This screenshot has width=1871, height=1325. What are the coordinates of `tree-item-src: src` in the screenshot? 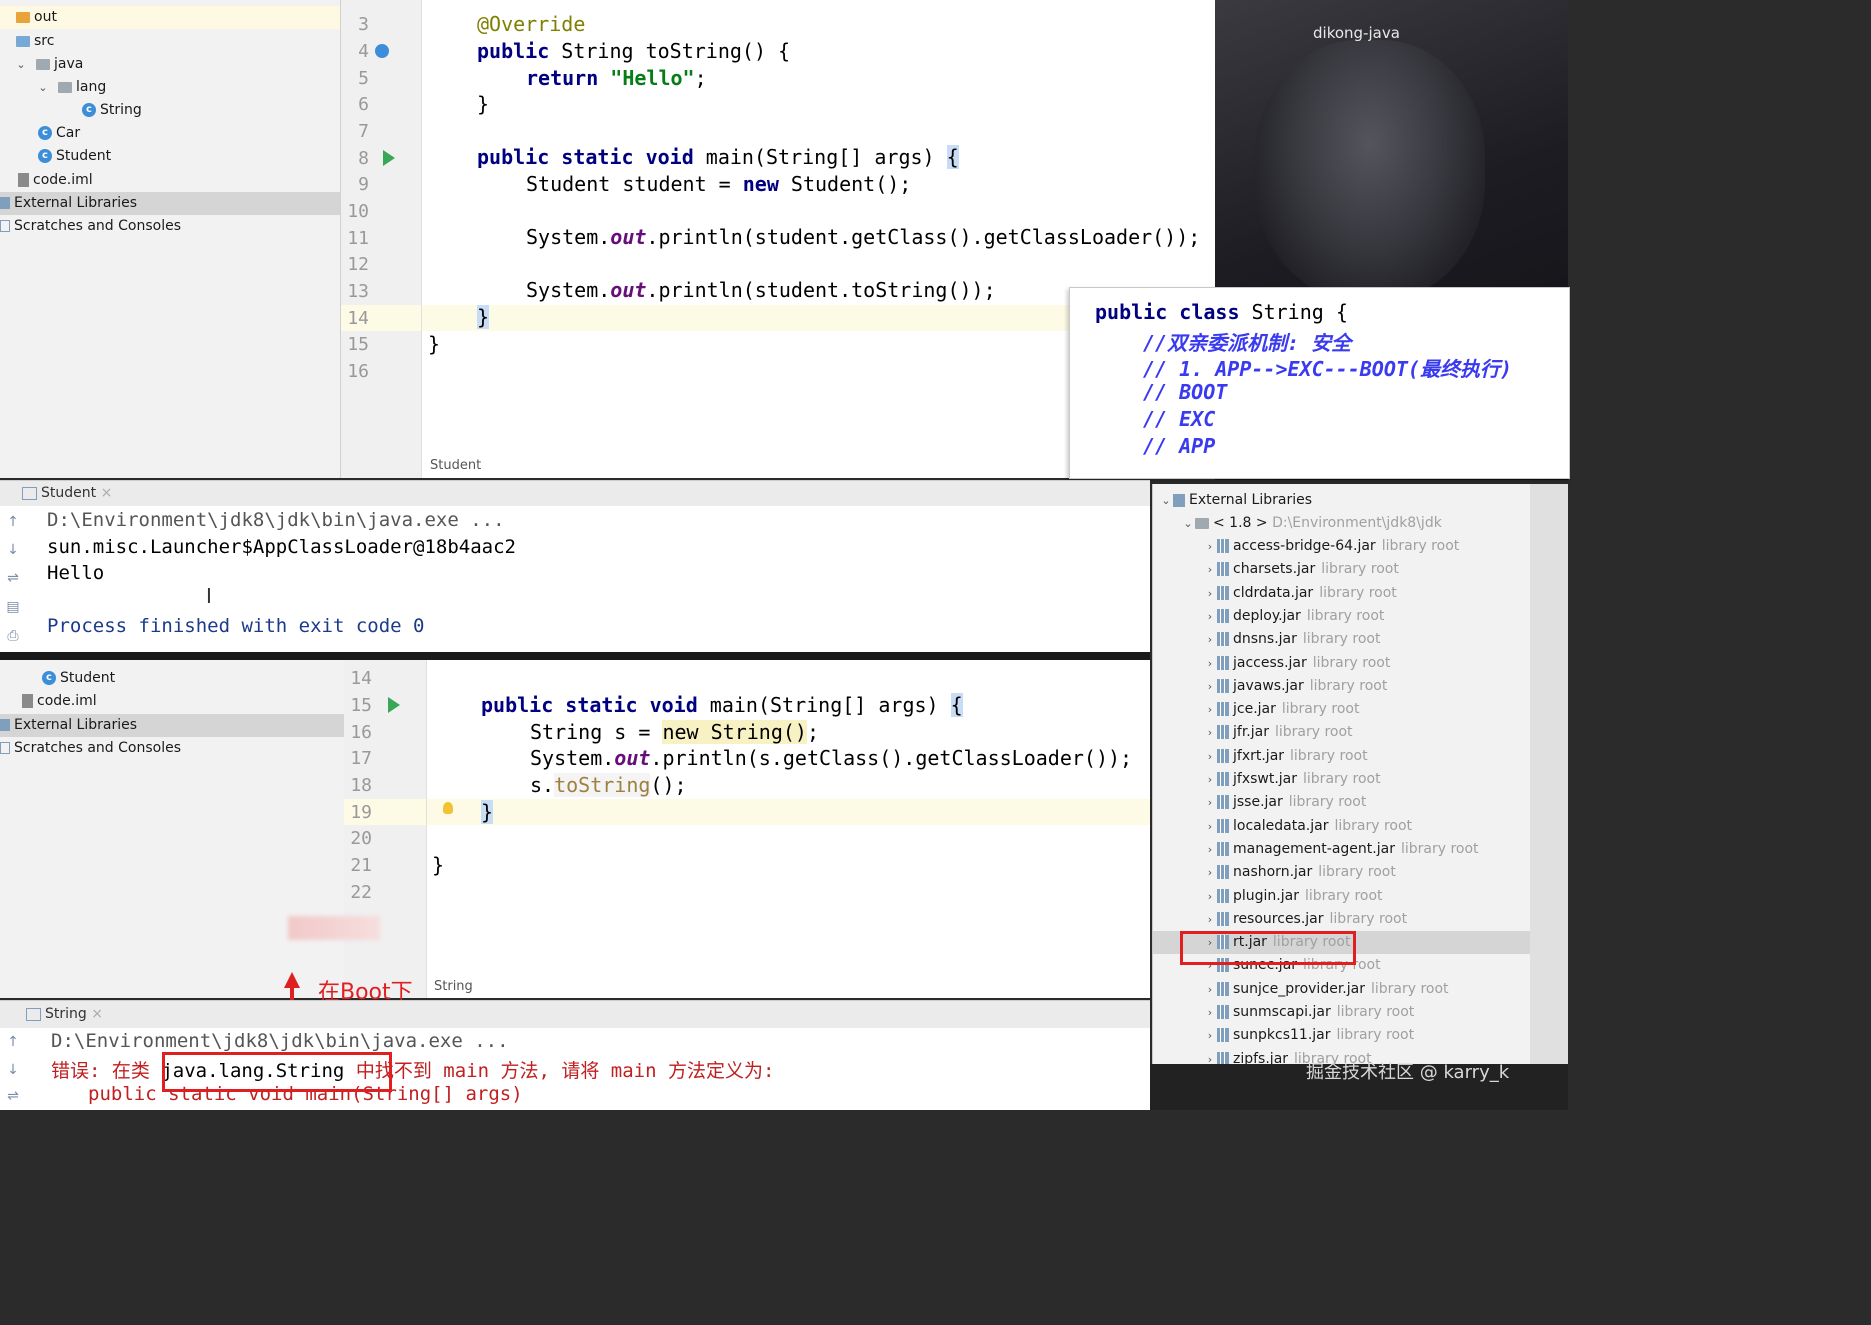 It's located at (27, 41).